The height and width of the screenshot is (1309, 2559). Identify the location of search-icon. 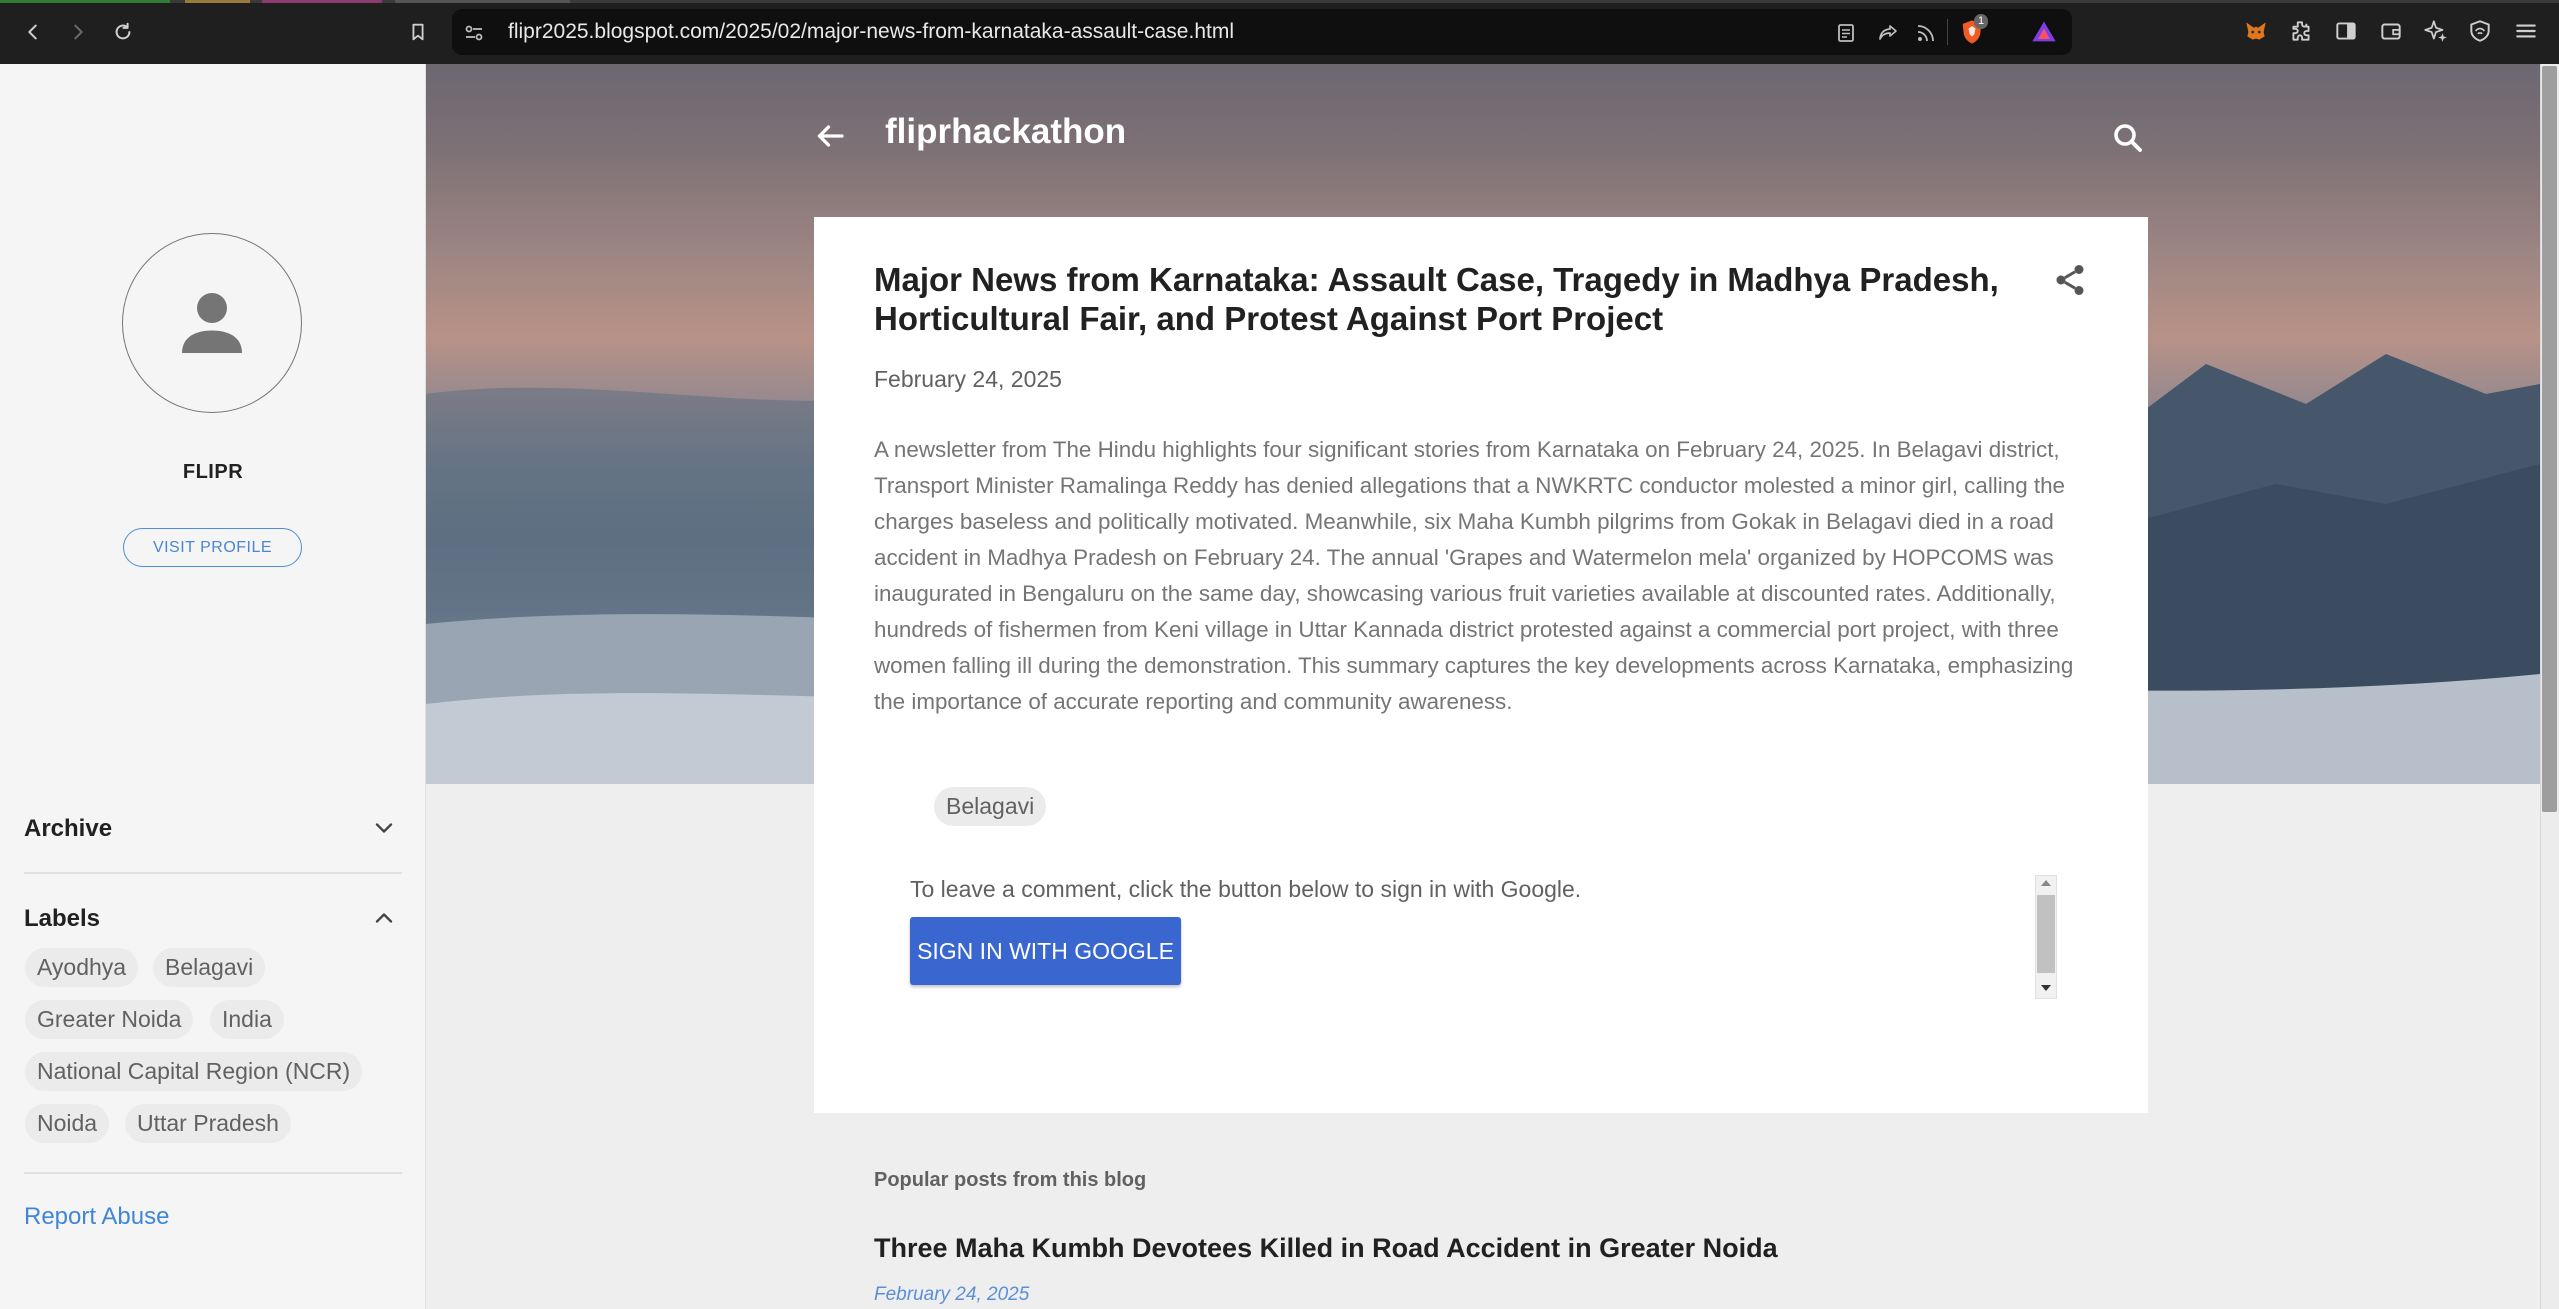
(2130, 140).